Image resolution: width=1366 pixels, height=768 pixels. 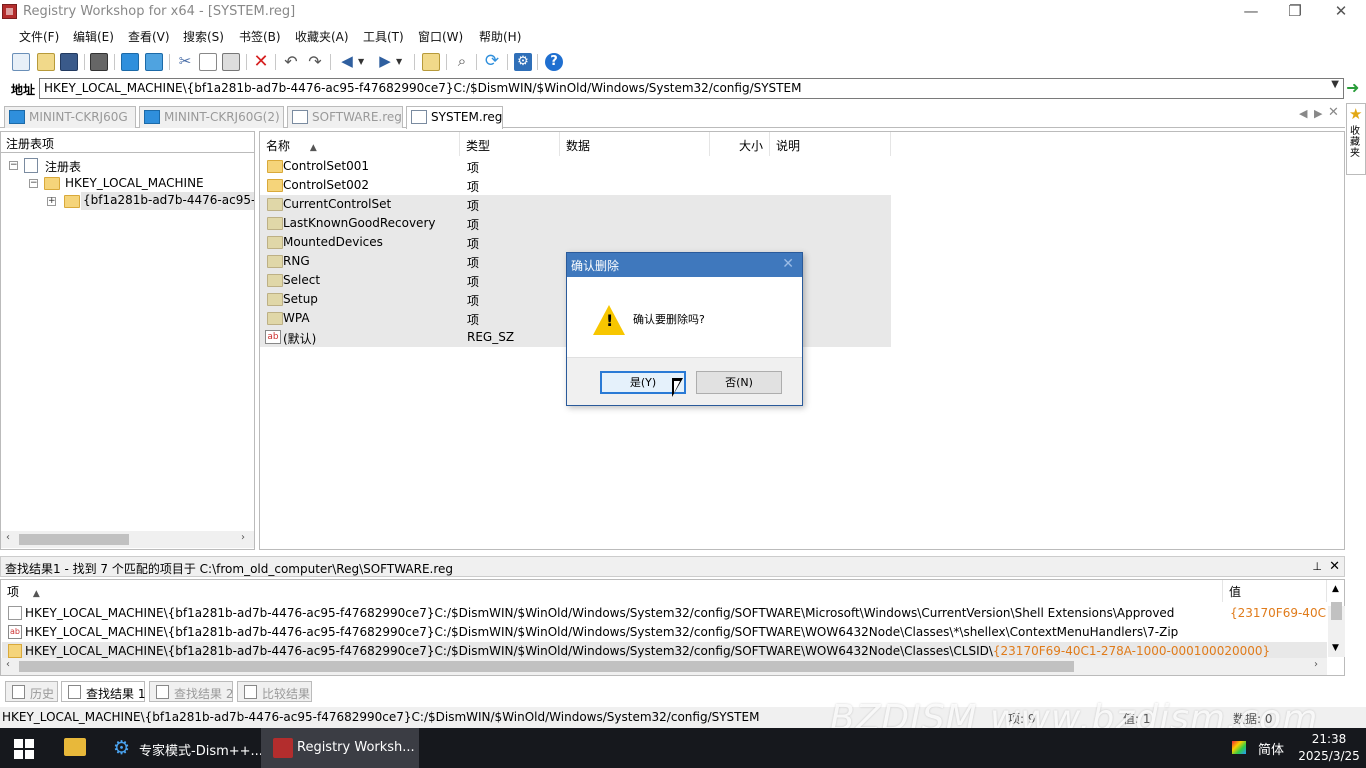 I want to click on find-vertical-scrollbar: ▲ ▼, so click(x=1336, y=620).